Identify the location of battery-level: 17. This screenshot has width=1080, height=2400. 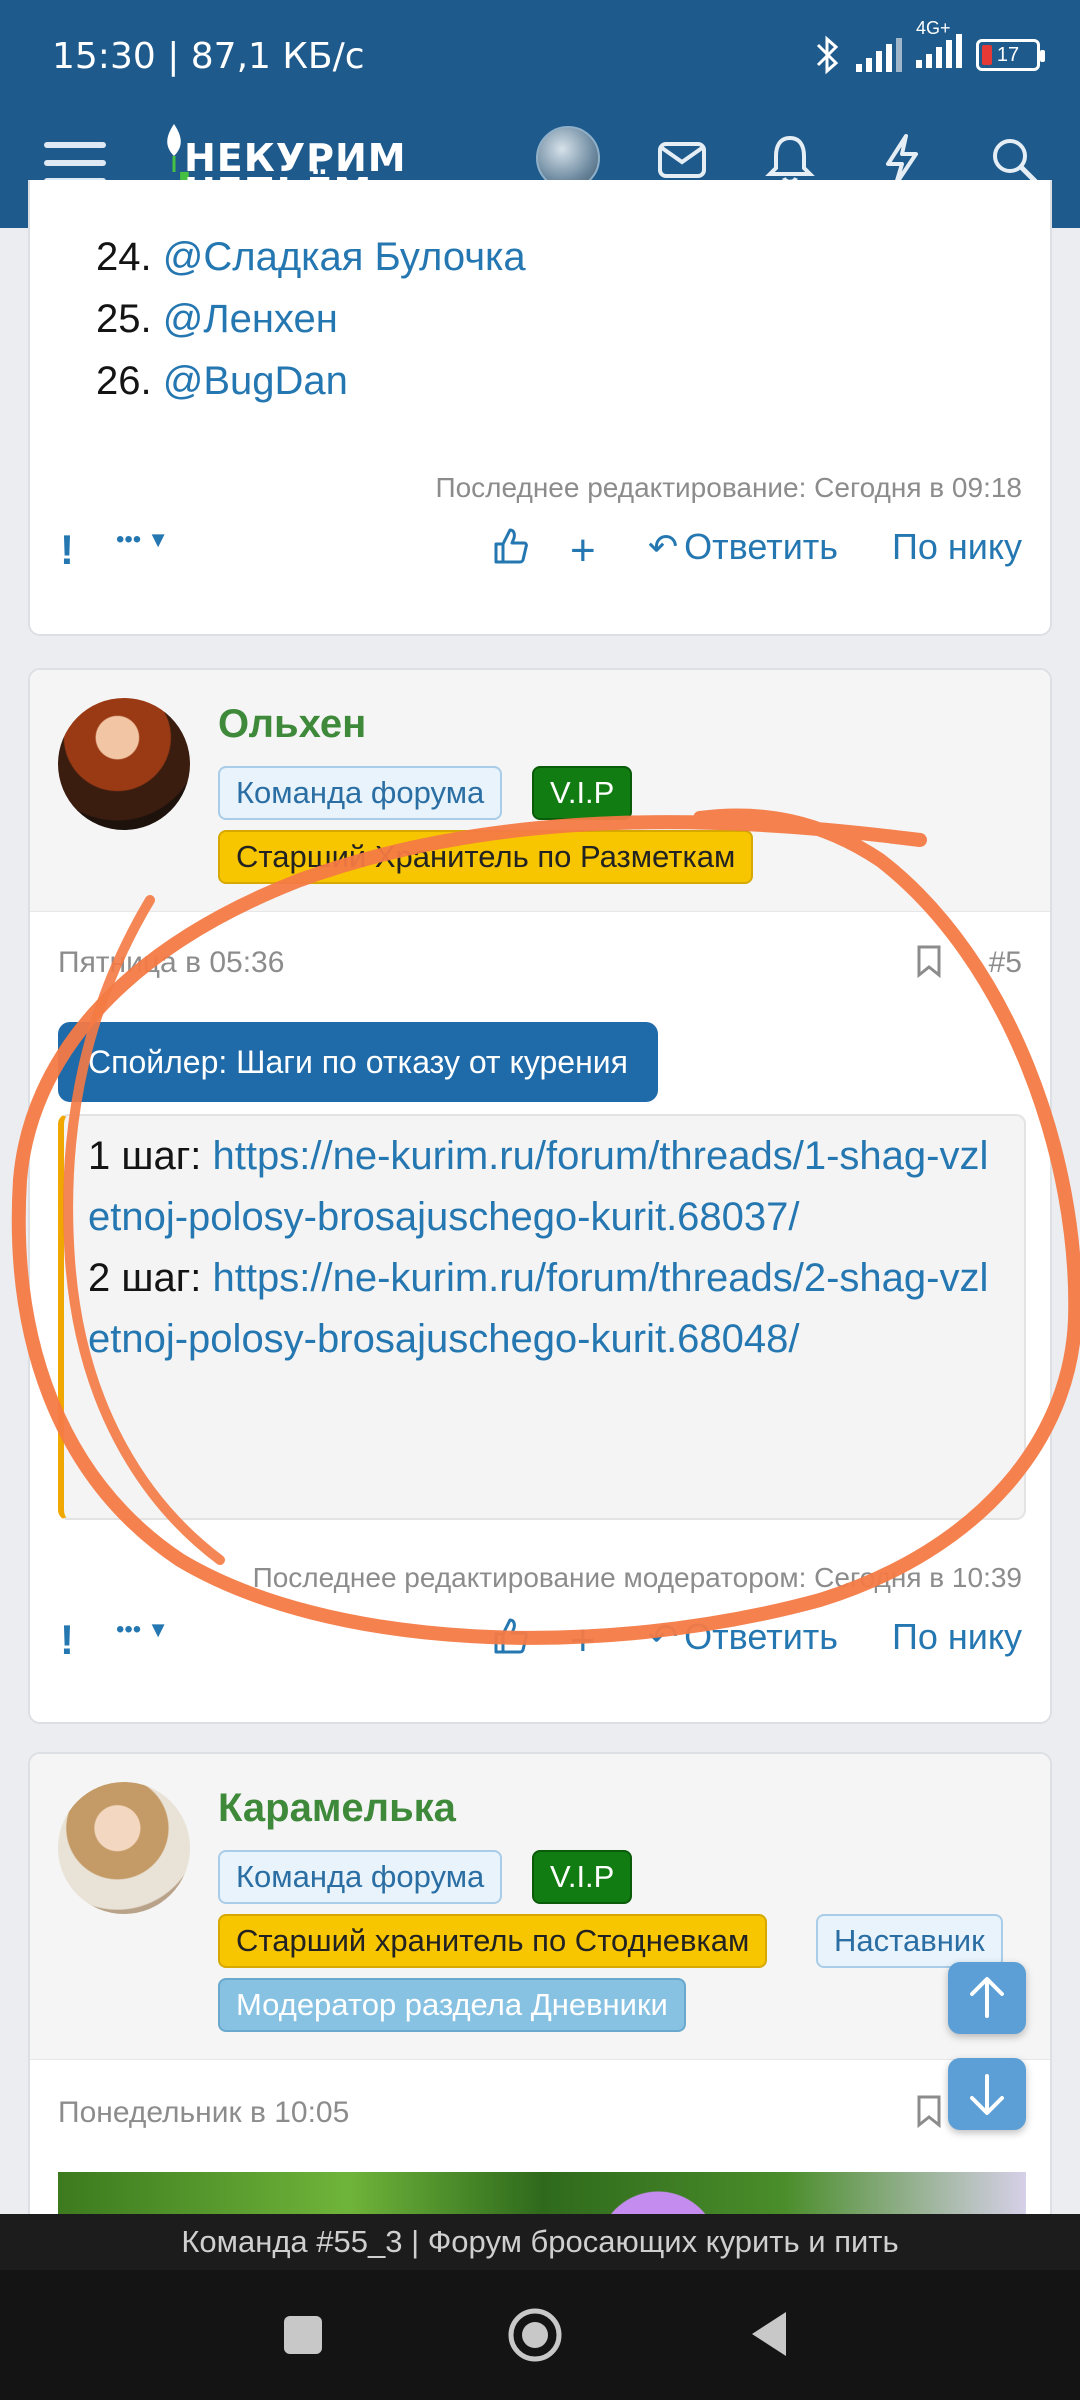
(1008, 55).